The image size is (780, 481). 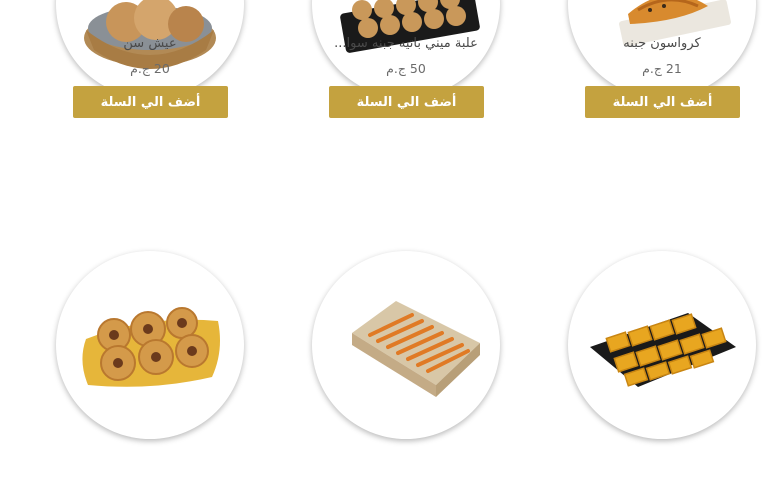 What do you see at coordinates (662, 68) in the screenshot?
I see `product-price: 21 ج.م` at bounding box center [662, 68].